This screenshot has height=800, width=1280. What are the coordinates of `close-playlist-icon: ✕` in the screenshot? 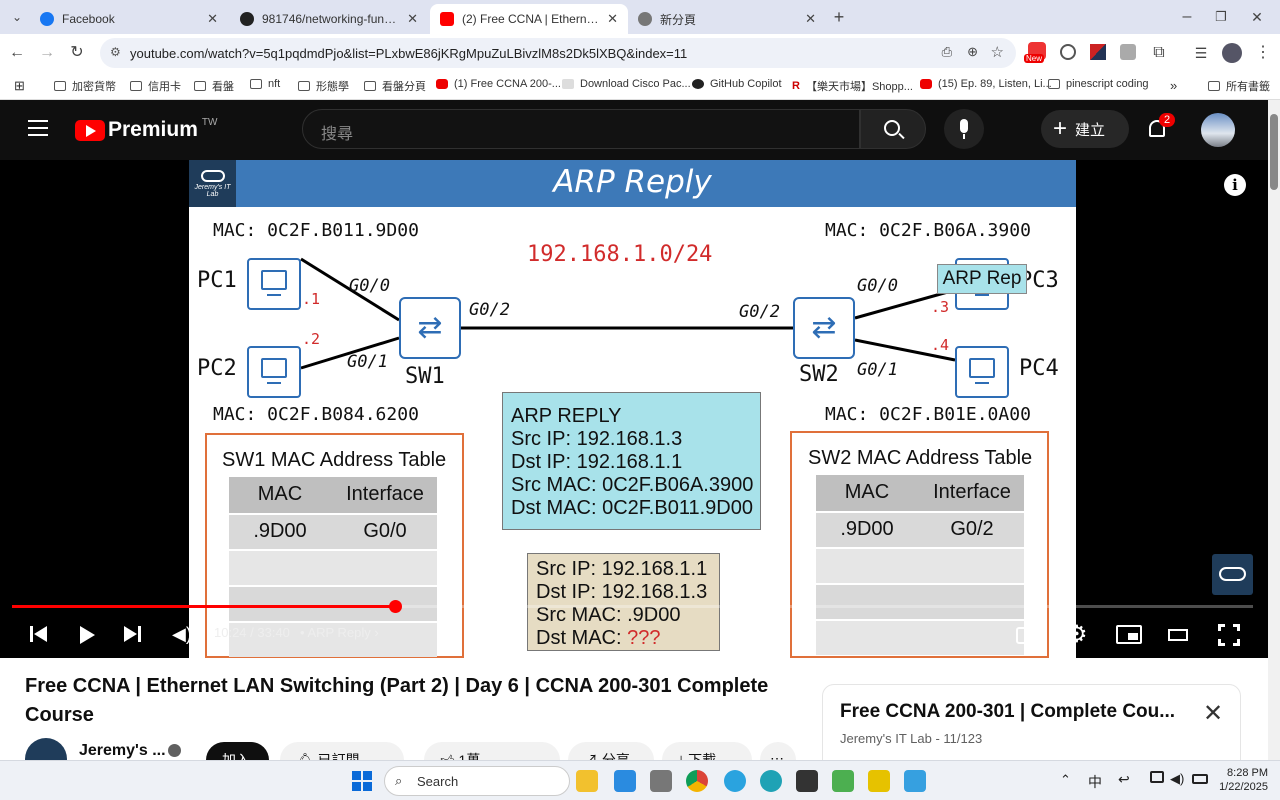 It's located at (1213, 713).